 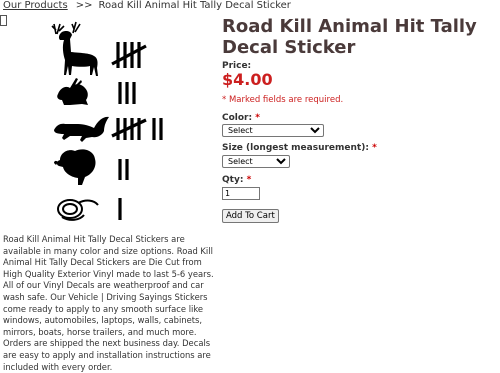 I want to click on size-label-row: Size (longest measurement): *, so click(x=299, y=148).